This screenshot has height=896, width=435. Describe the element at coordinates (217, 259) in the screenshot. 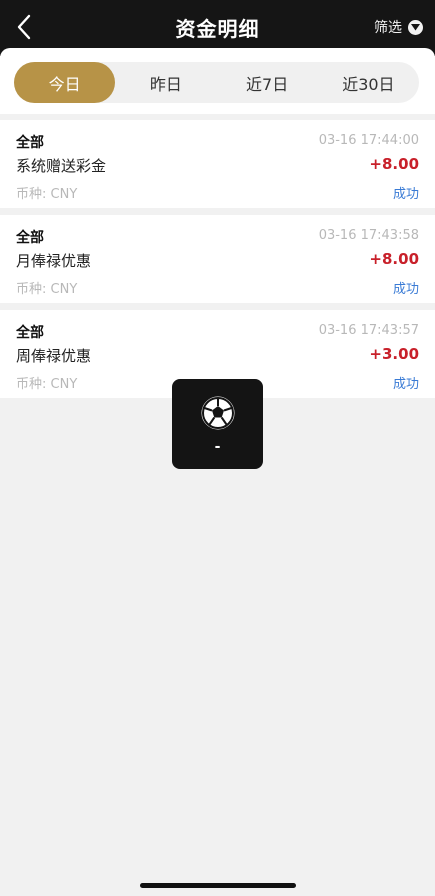

I see `transaction-card: 全部 03-16 17:43:58 月俸禄优惠 +8.00 币种: CNY 成功` at that location.